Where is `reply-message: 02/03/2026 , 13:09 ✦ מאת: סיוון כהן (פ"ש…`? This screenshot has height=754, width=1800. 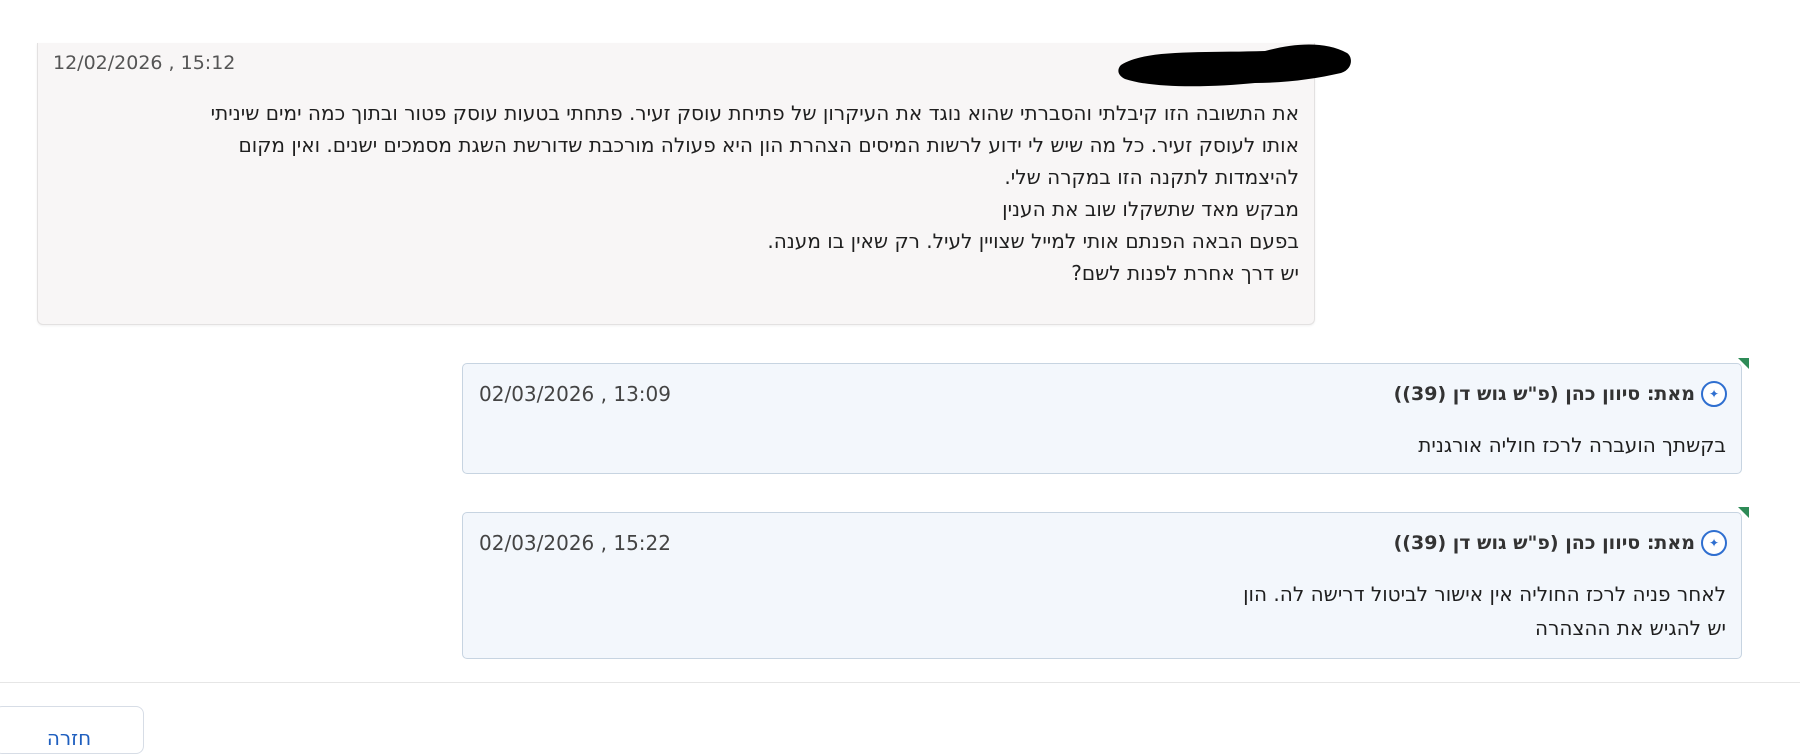 reply-message: 02/03/2026 , 13:09 ✦ מאת: סיוון כהן (פ"ש… is located at coordinates (1105, 416).